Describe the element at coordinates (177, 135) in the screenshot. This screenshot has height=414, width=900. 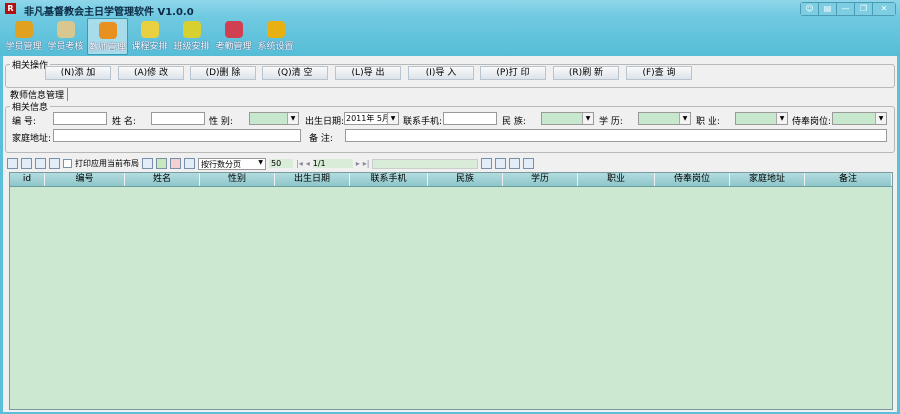
I see `address-input` at that location.